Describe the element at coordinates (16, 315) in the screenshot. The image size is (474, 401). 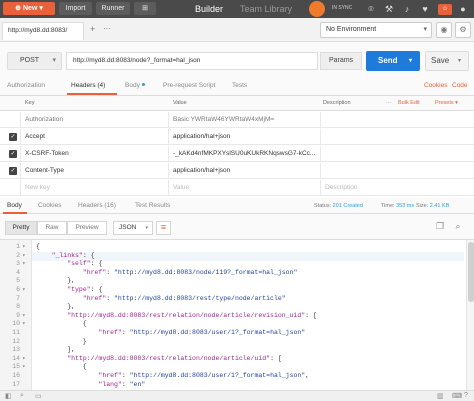
I see `line-number-gutter: 1 ▾ 2 ▾ 3 ▾ 4 5 6 ▾ 7 8 9 ▾ 10 ▾ 11 12 13 14 ▾ 15 ▾ 16 17` at that location.